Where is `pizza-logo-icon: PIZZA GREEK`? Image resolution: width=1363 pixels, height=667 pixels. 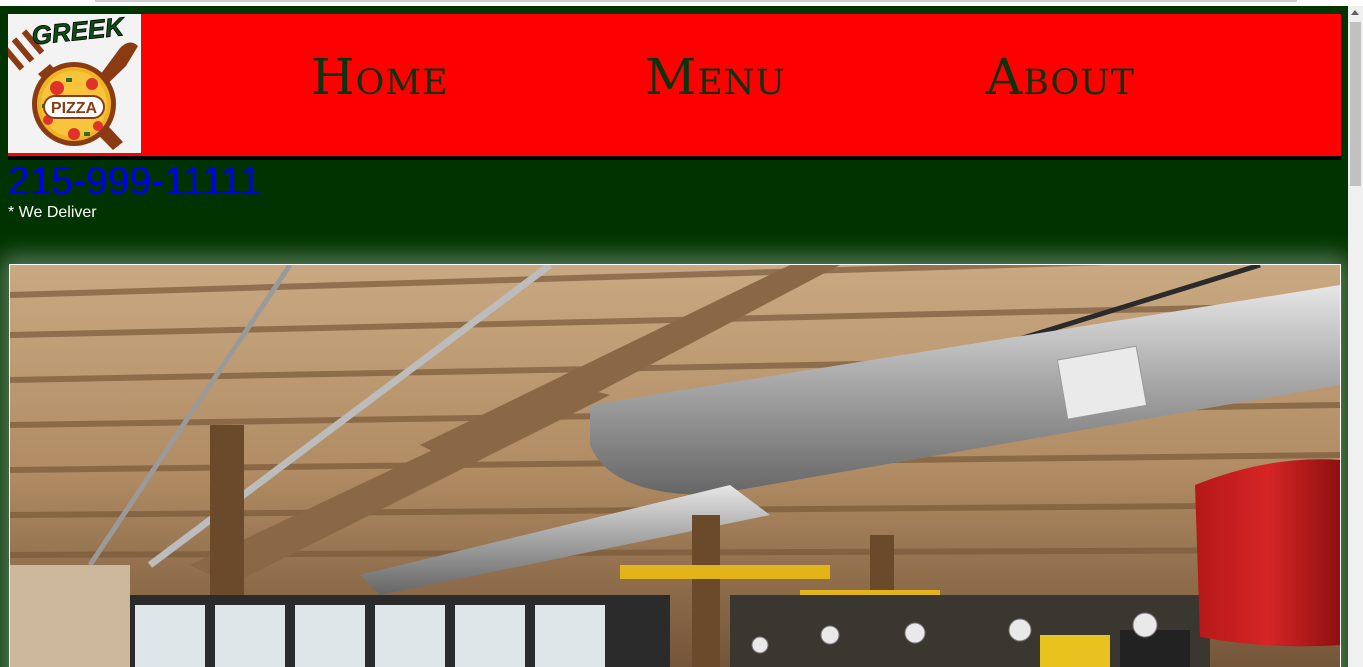
pizza-logo-icon: PIZZA GREEK is located at coordinates (69, 80).